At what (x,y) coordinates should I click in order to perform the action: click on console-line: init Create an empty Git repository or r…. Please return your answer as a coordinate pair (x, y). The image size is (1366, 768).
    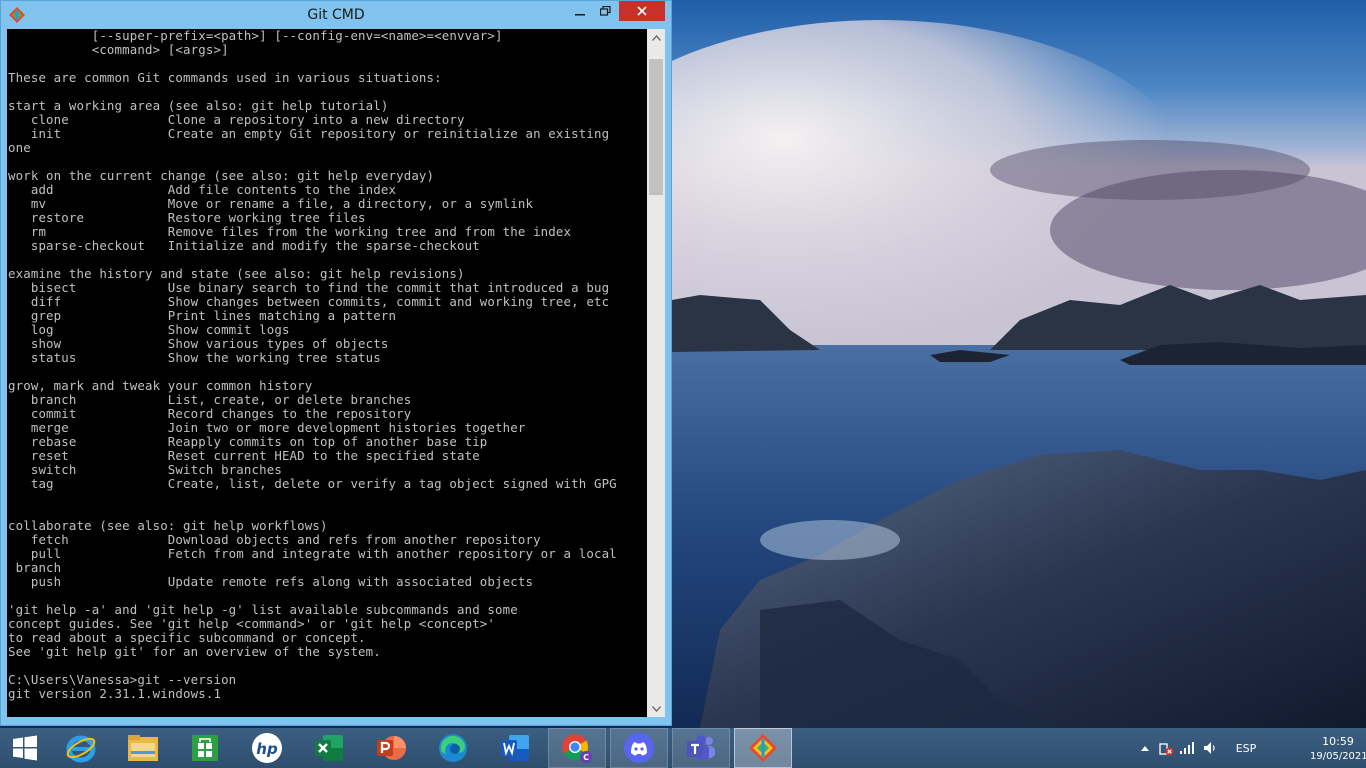
    Looking at the image, I should click on (309, 133).